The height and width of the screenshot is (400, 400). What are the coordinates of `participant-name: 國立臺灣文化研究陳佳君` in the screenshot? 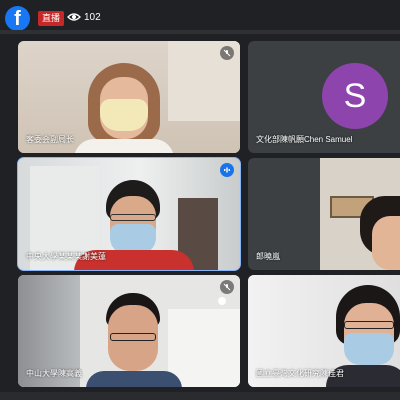 It's located at (300, 373).